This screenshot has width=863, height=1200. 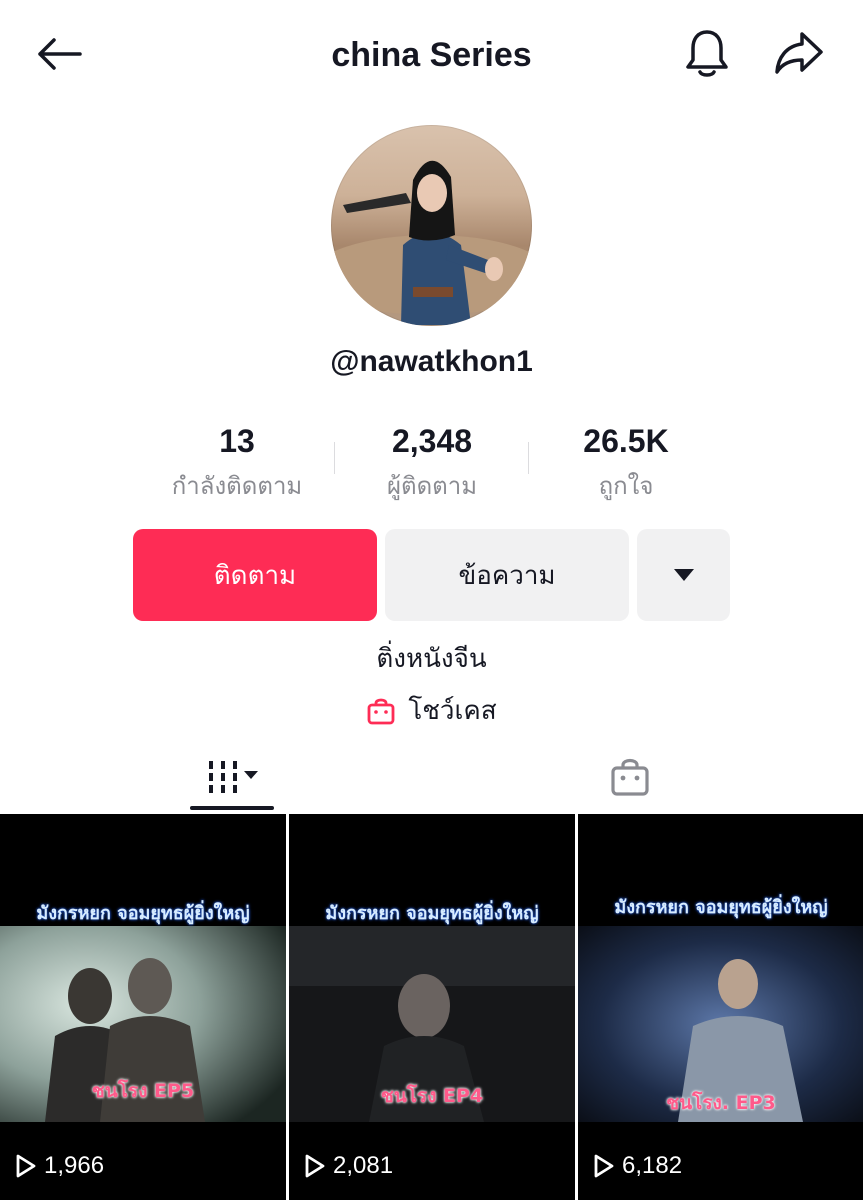 I want to click on view-count: 1,966, so click(x=60, y=1166).